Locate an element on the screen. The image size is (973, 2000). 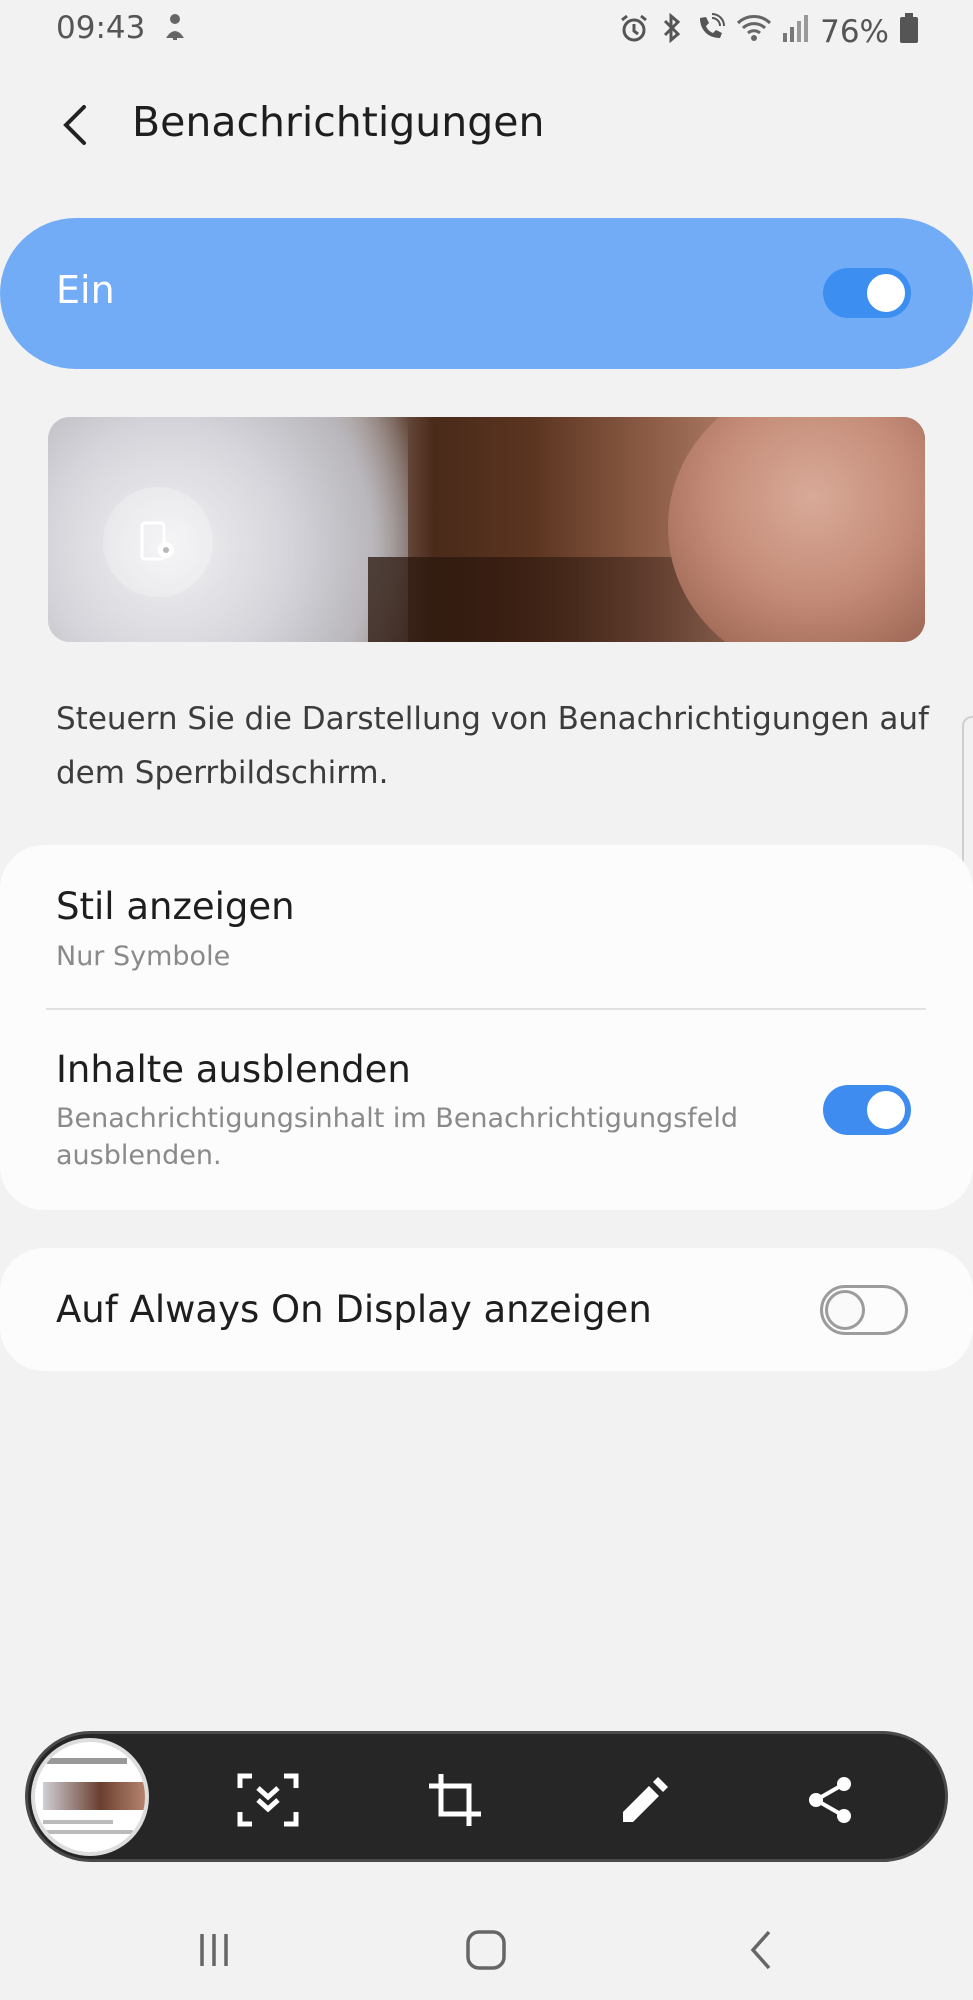
hide-content-switch is located at coordinates (867, 1110).